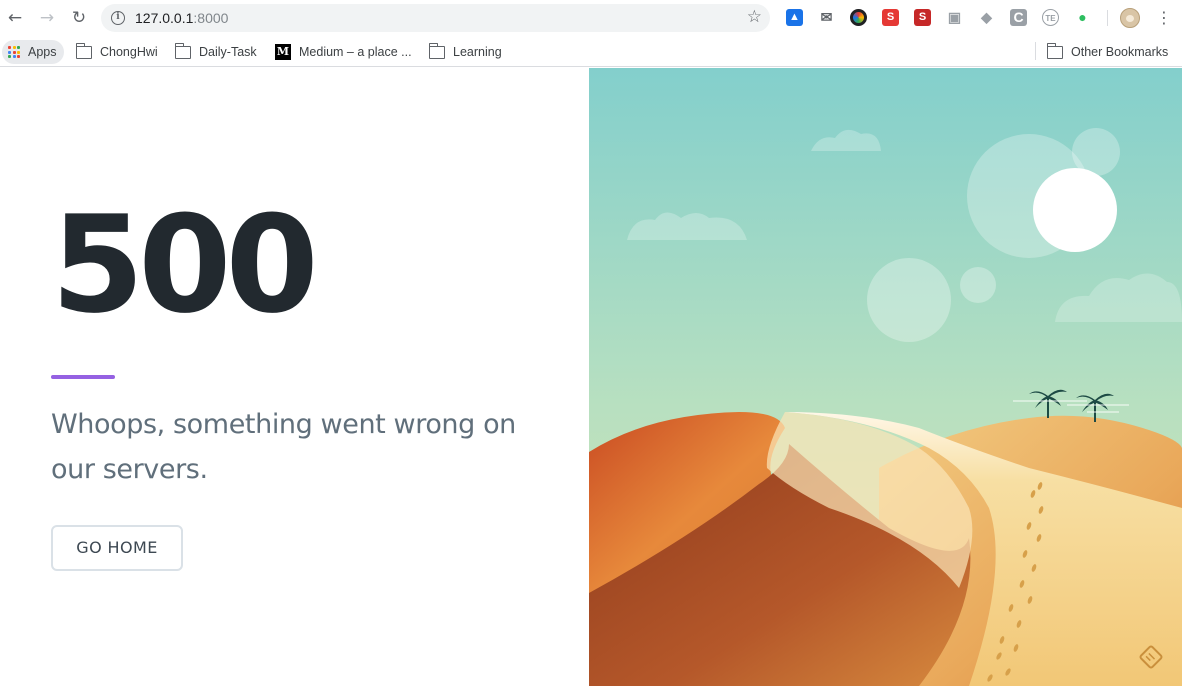 The height and width of the screenshot is (686, 1182). Describe the element at coordinates (14, 52) in the screenshot. I see `apps-grid-icon` at that location.